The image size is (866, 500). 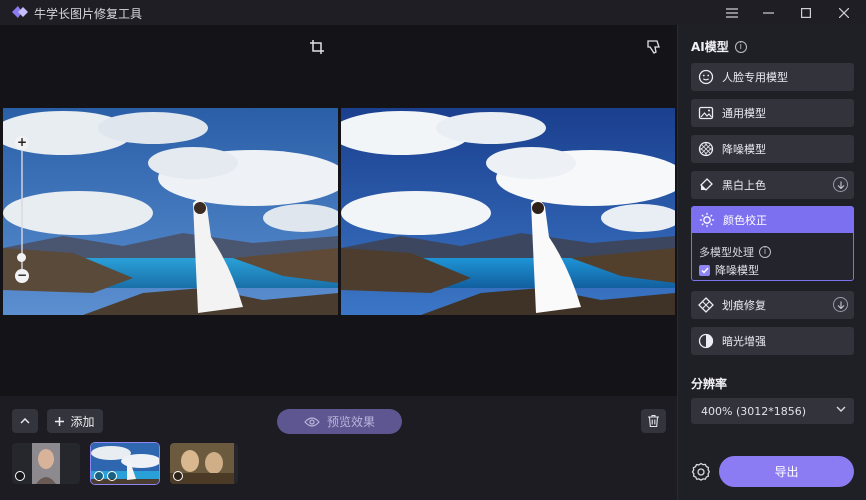 I want to click on export-button-label: 导出, so click(x=786, y=472).